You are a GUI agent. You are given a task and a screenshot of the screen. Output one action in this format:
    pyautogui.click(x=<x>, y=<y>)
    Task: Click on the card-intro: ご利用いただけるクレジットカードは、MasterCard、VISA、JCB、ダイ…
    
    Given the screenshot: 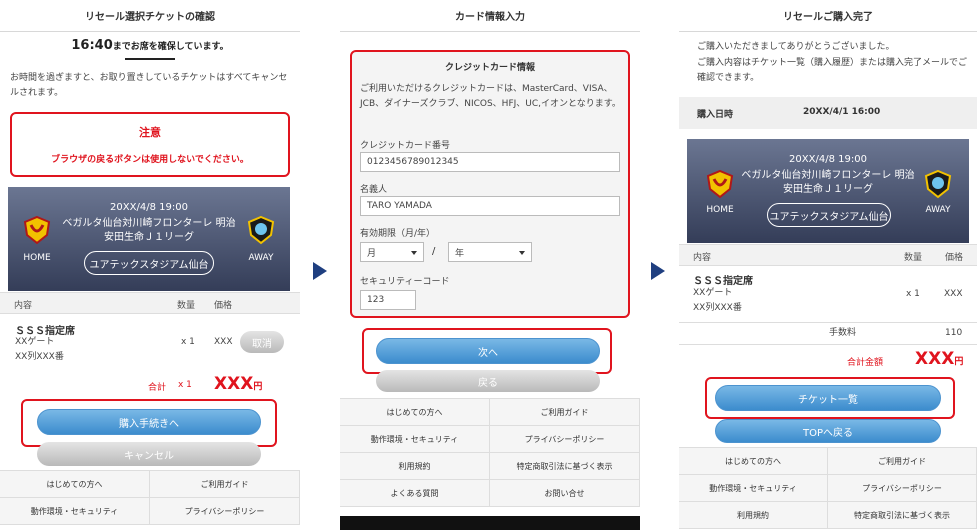 What is the action you would take?
    pyautogui.click(x=490, y=96)
    